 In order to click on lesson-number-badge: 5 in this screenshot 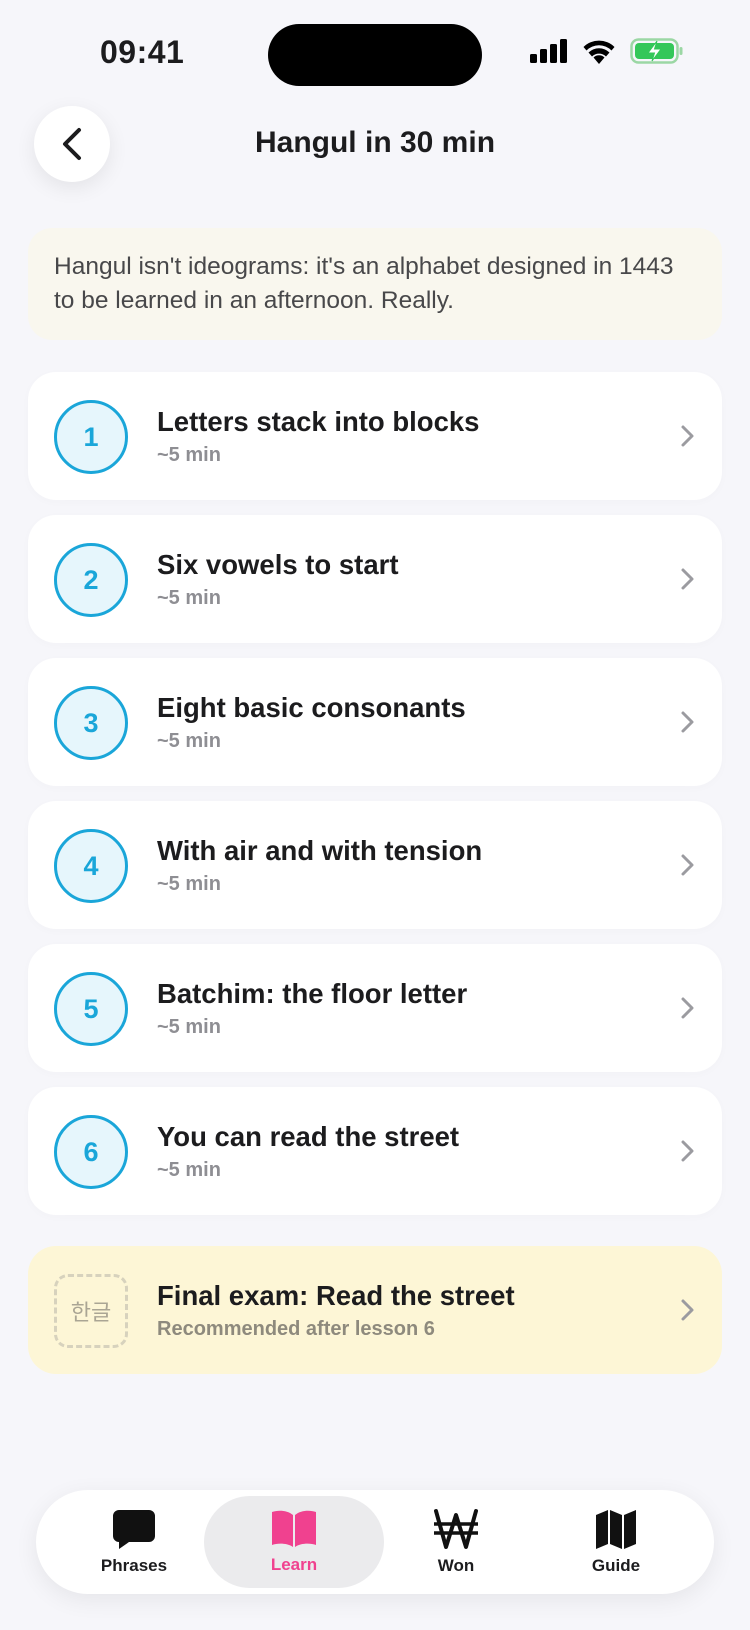, I will do `click(91, 1009)`.